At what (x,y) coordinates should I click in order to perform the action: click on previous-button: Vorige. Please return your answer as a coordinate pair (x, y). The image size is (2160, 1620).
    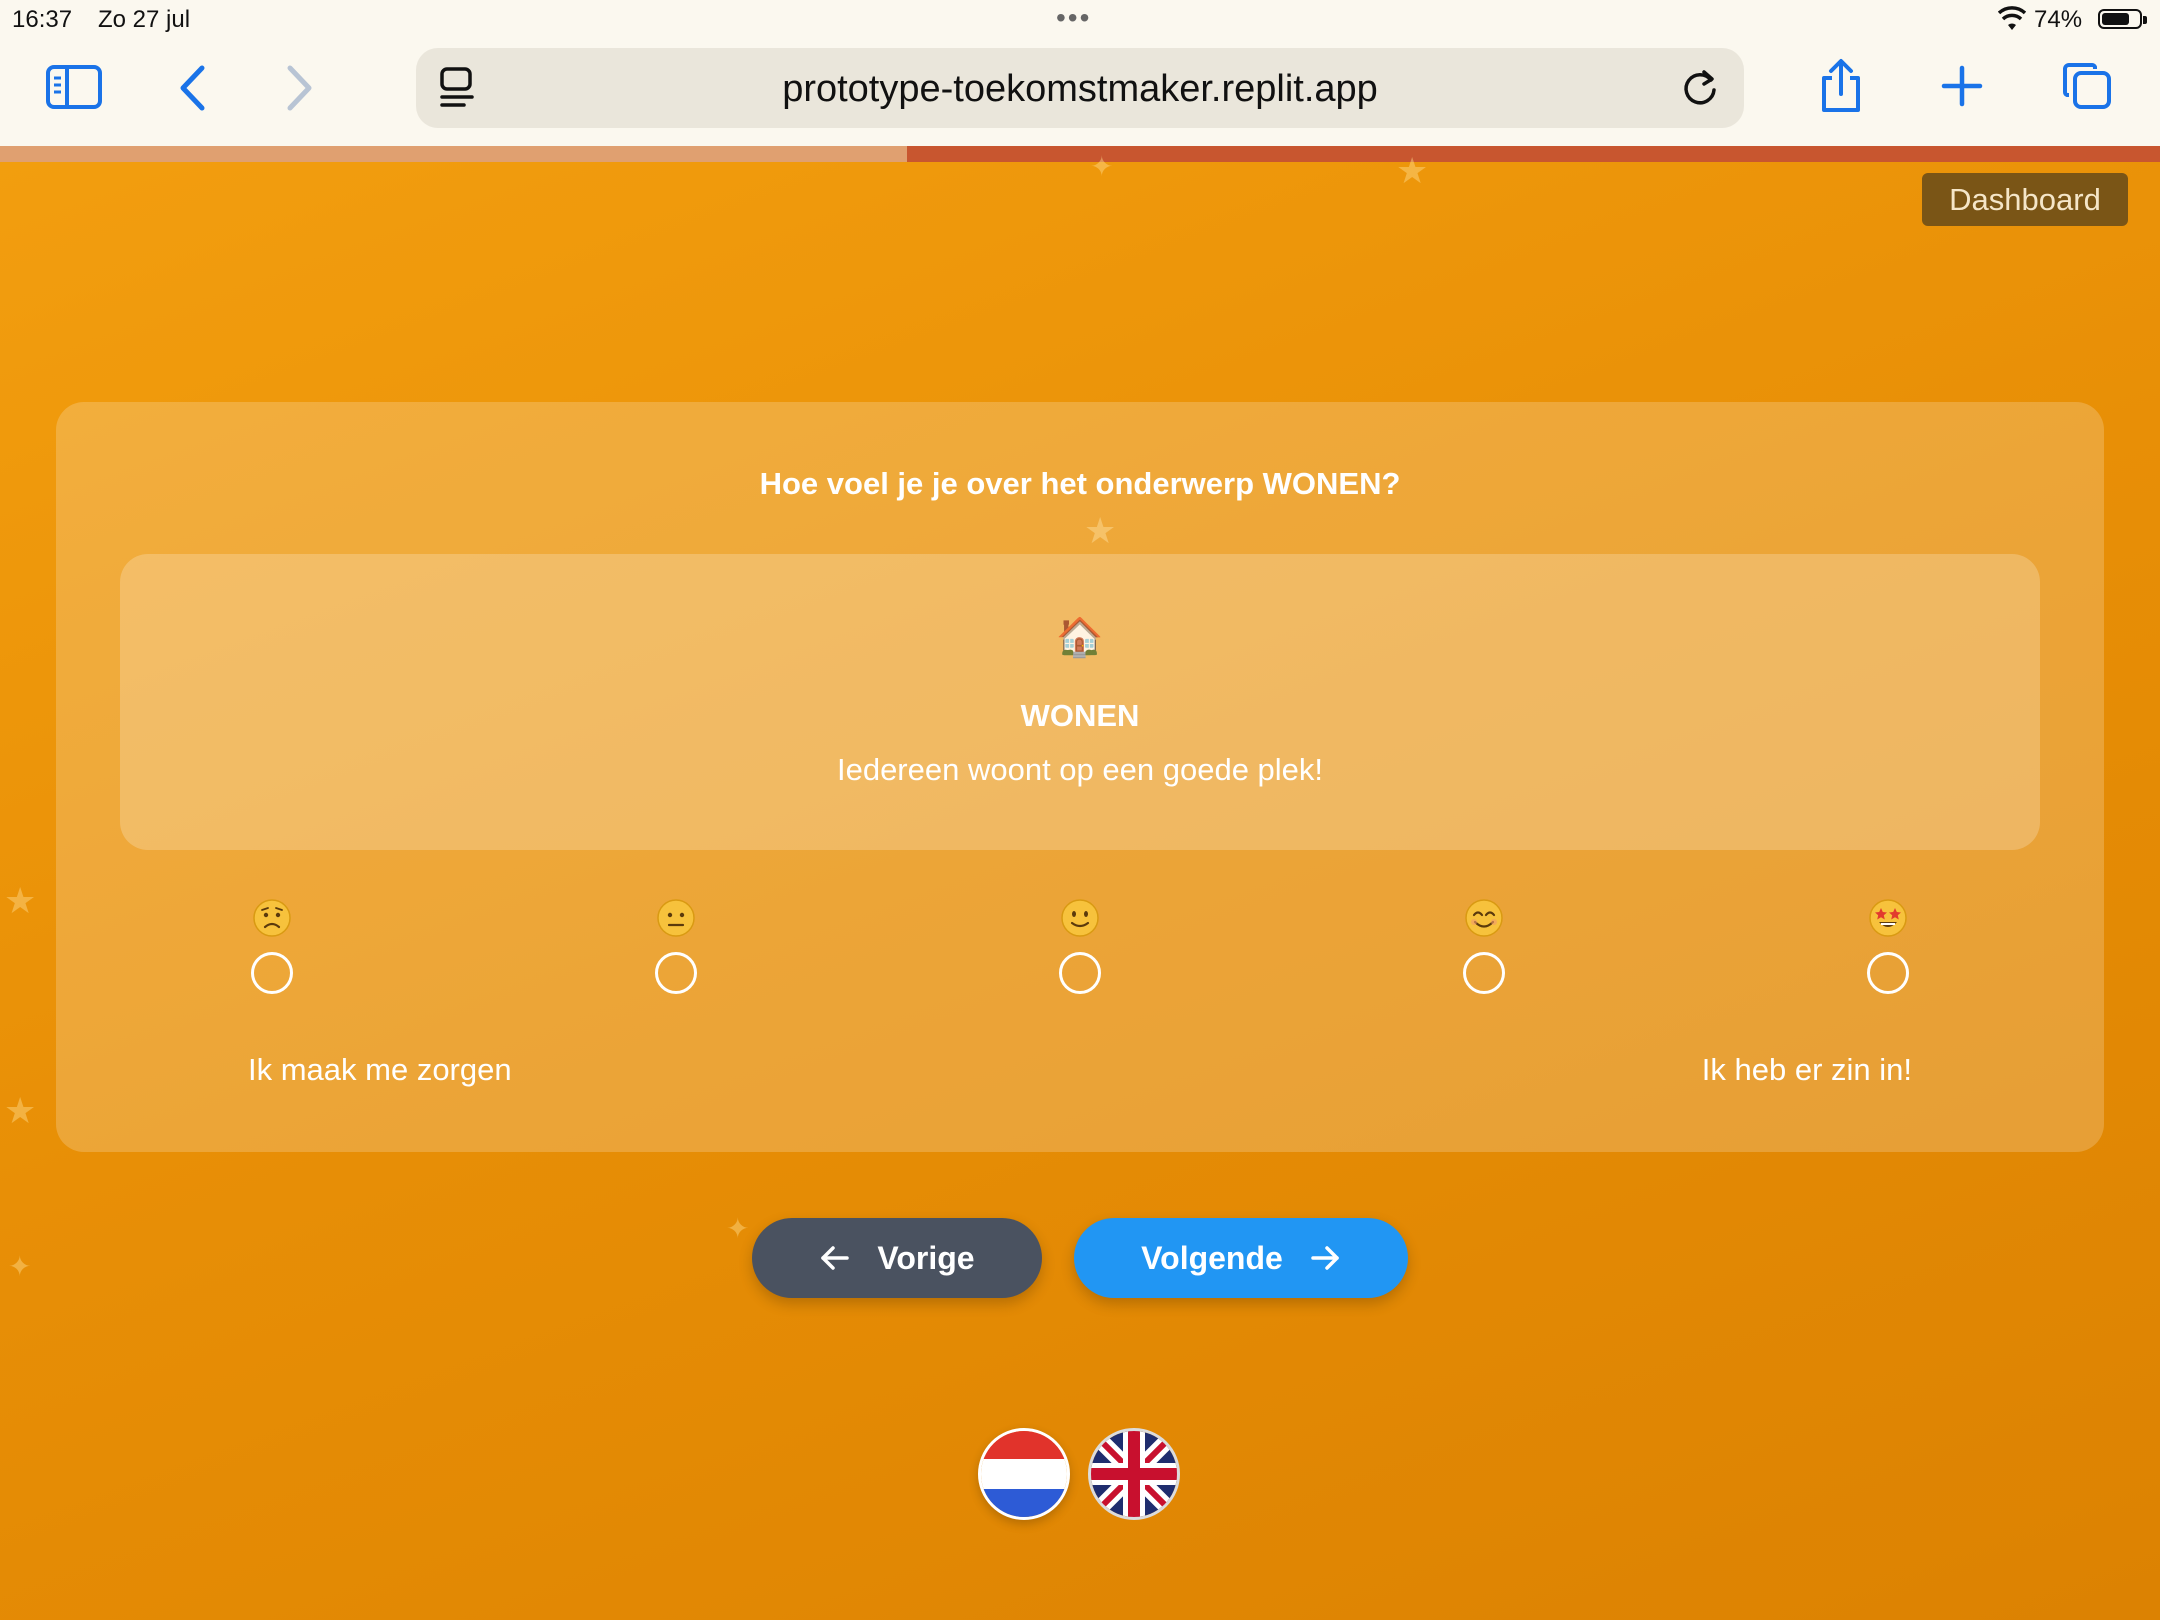
    Looking at the image, I should click on (897, 1258).